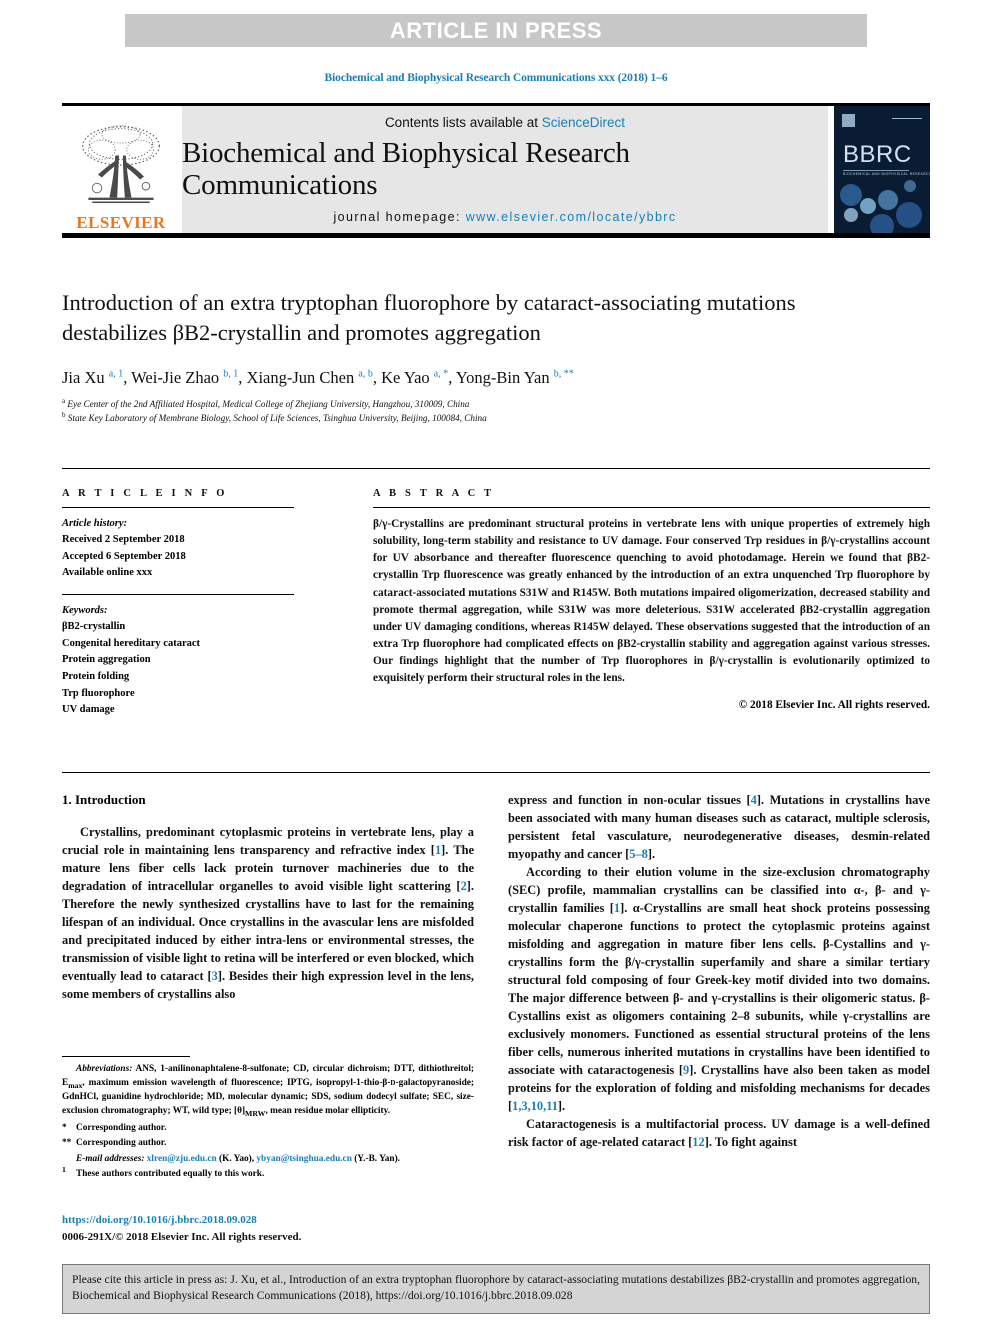 This screenshot has height=1323, width=992. I want to click on article-in-press-banner: ARTICLE IN PRESS, so click(496, 30).